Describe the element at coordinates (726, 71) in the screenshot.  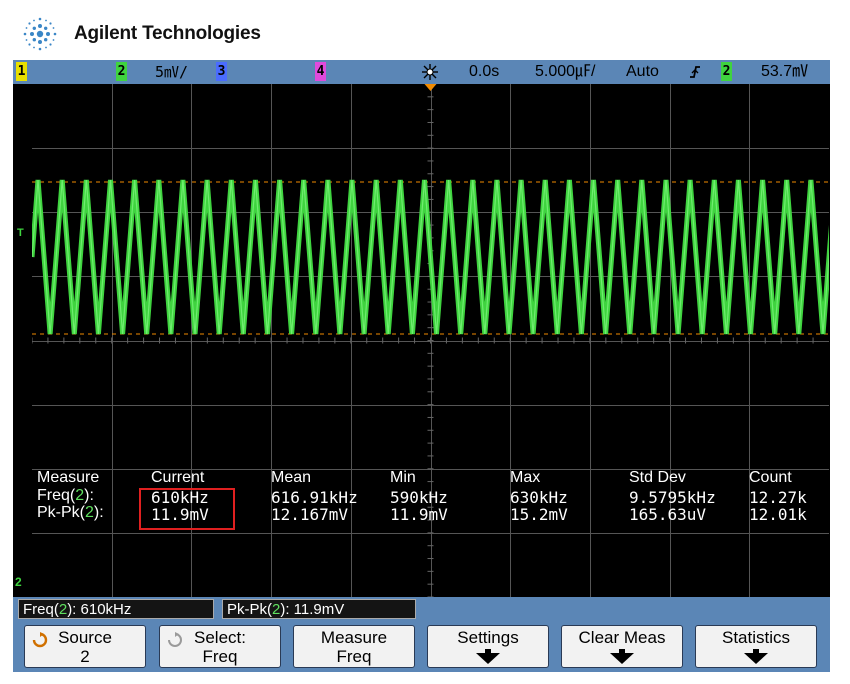
I see `trigger-source-indicator: 2` at that location.